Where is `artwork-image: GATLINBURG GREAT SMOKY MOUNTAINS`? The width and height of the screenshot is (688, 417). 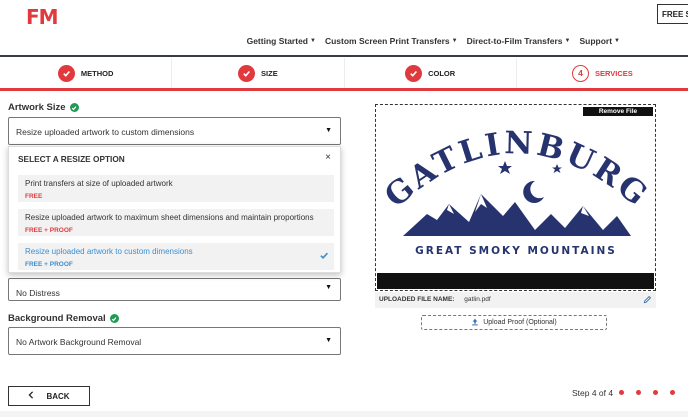 artwork-image: GATLINBURG GREAT SMOKY MOUNTAINS is located at coordinates (516, 191).